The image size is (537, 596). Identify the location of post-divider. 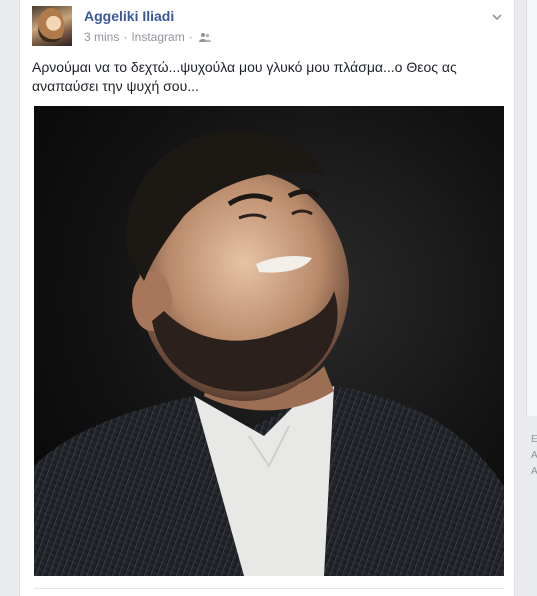
(269, 588).